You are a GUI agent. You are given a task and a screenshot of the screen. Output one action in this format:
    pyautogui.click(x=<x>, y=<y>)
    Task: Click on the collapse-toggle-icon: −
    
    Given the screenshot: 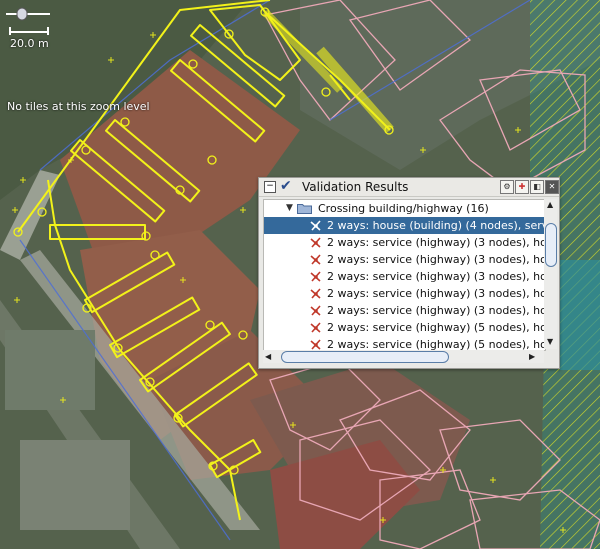 What is the action you would take?
    pyautogui.click(x=270, y=187)
    